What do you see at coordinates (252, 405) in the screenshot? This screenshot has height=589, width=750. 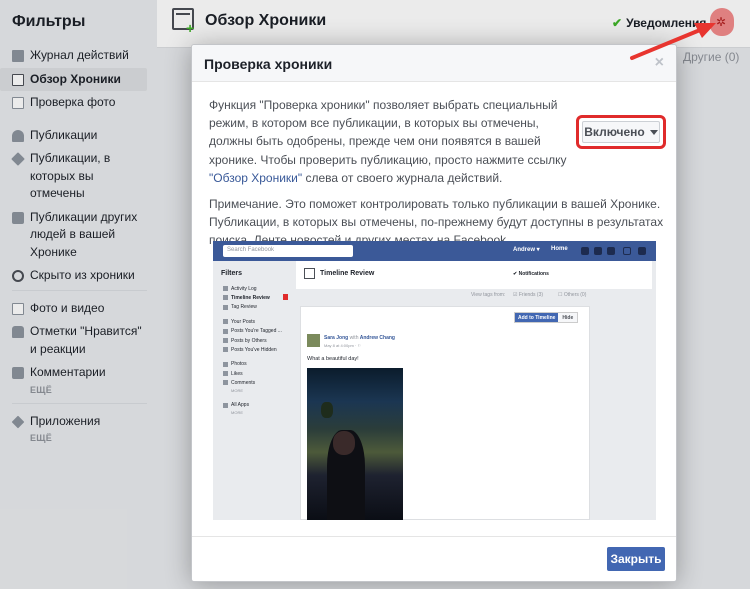 I see `mini-filter-item: All Apps` at bounding box center [252, 405].